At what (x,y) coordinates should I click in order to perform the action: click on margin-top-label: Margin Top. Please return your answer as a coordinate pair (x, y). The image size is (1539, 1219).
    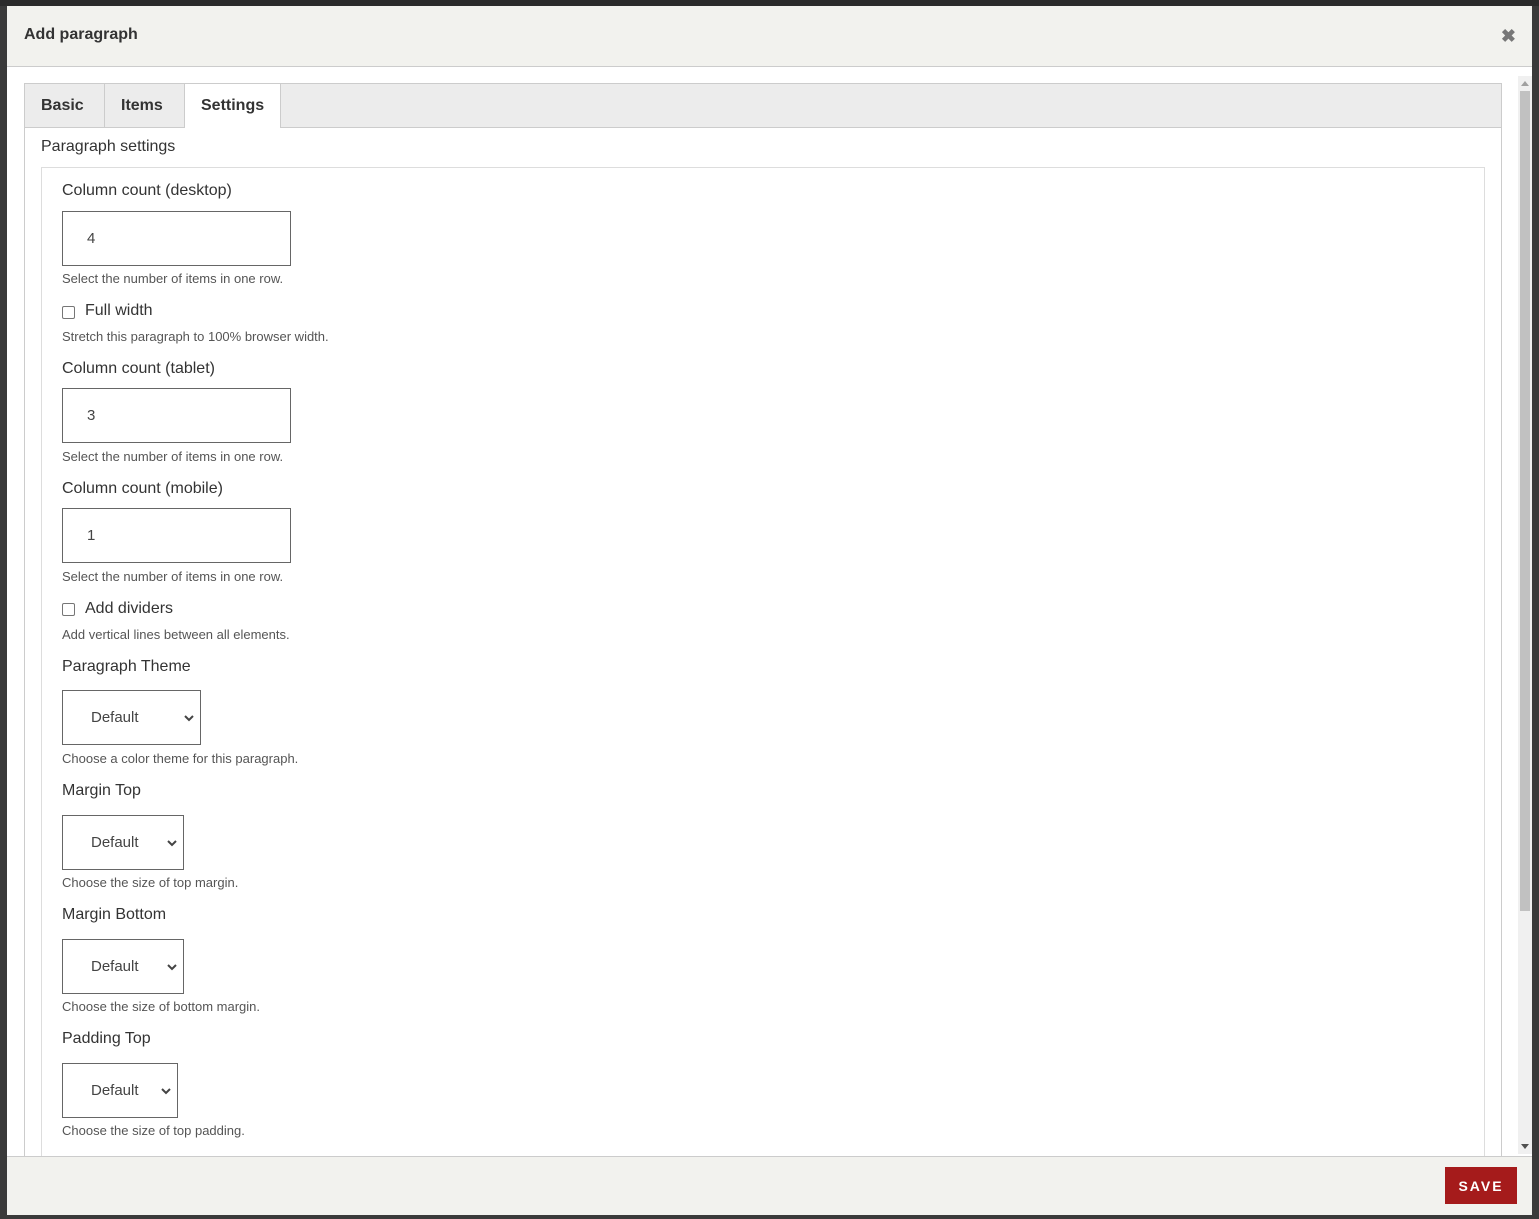
    Looking at the image, I should click on (101, 790).